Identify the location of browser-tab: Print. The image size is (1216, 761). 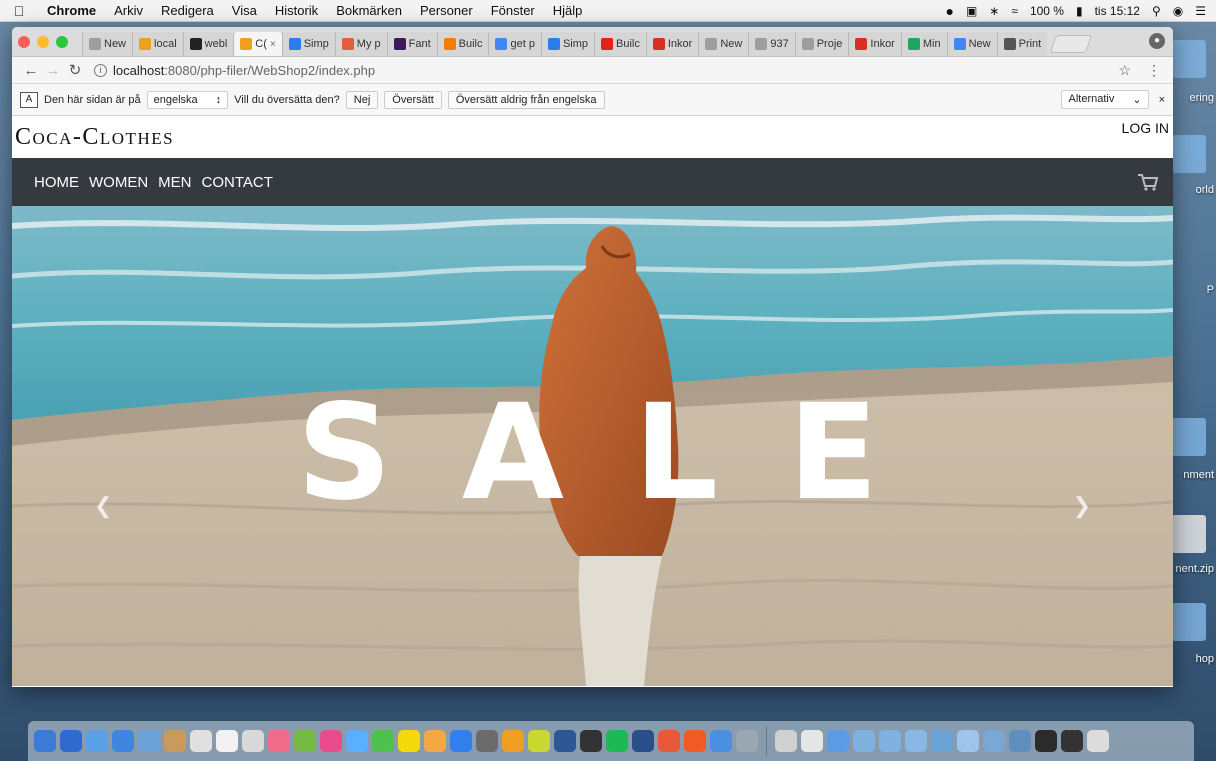
(1022, 44).